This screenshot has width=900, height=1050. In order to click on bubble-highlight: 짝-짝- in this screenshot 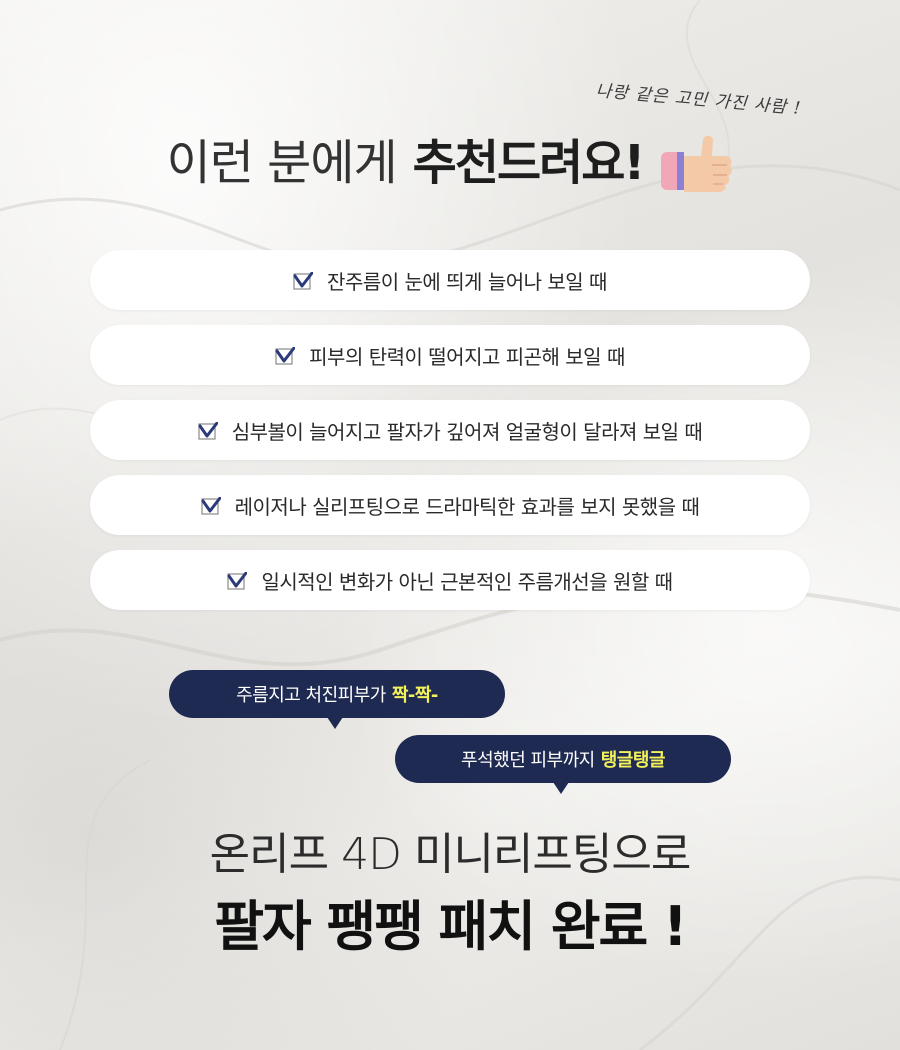, I will do `click(415, 695)`.